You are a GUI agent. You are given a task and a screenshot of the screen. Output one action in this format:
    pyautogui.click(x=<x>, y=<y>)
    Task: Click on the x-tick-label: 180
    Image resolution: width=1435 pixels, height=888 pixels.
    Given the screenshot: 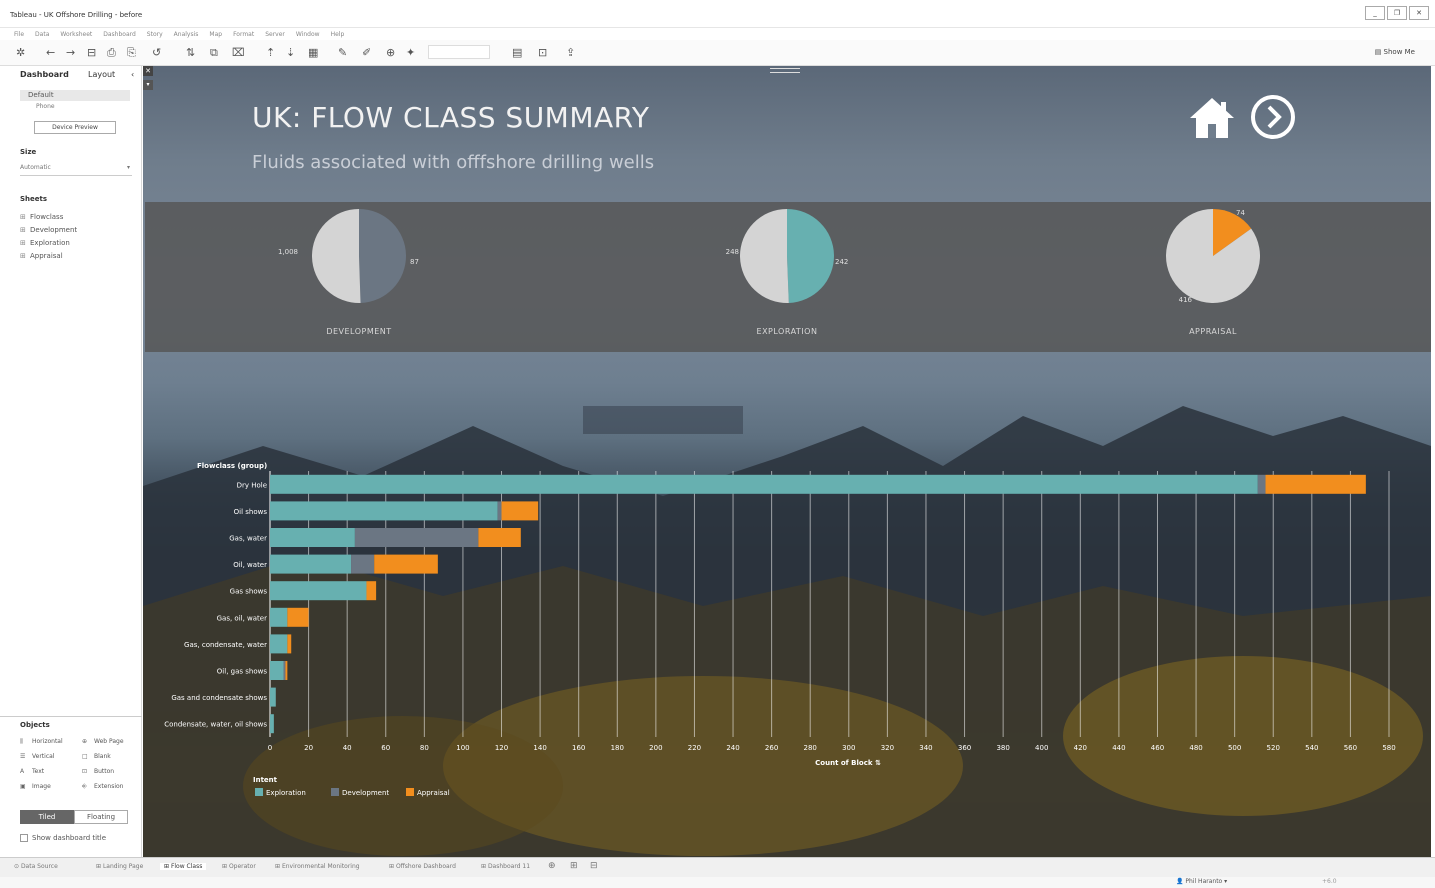 What is the action you would take?
    pyautogui.click(x=617, y=748)
    